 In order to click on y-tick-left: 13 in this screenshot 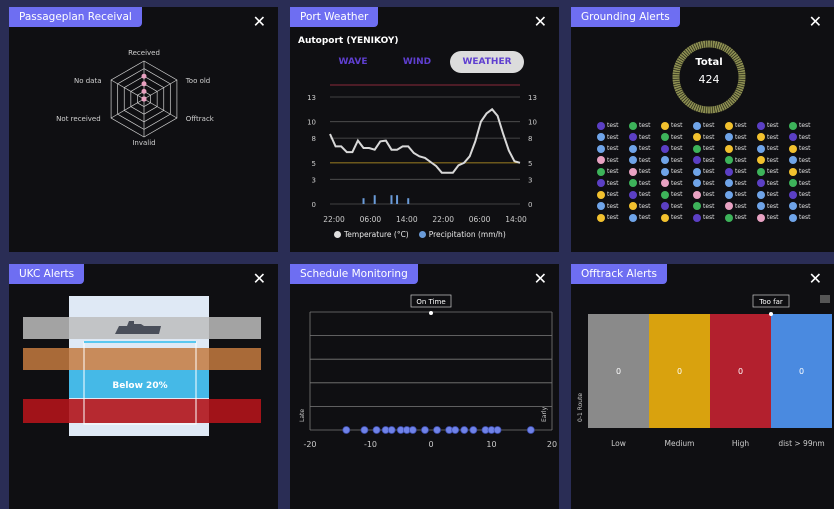, I will do `click(311, 98)`.